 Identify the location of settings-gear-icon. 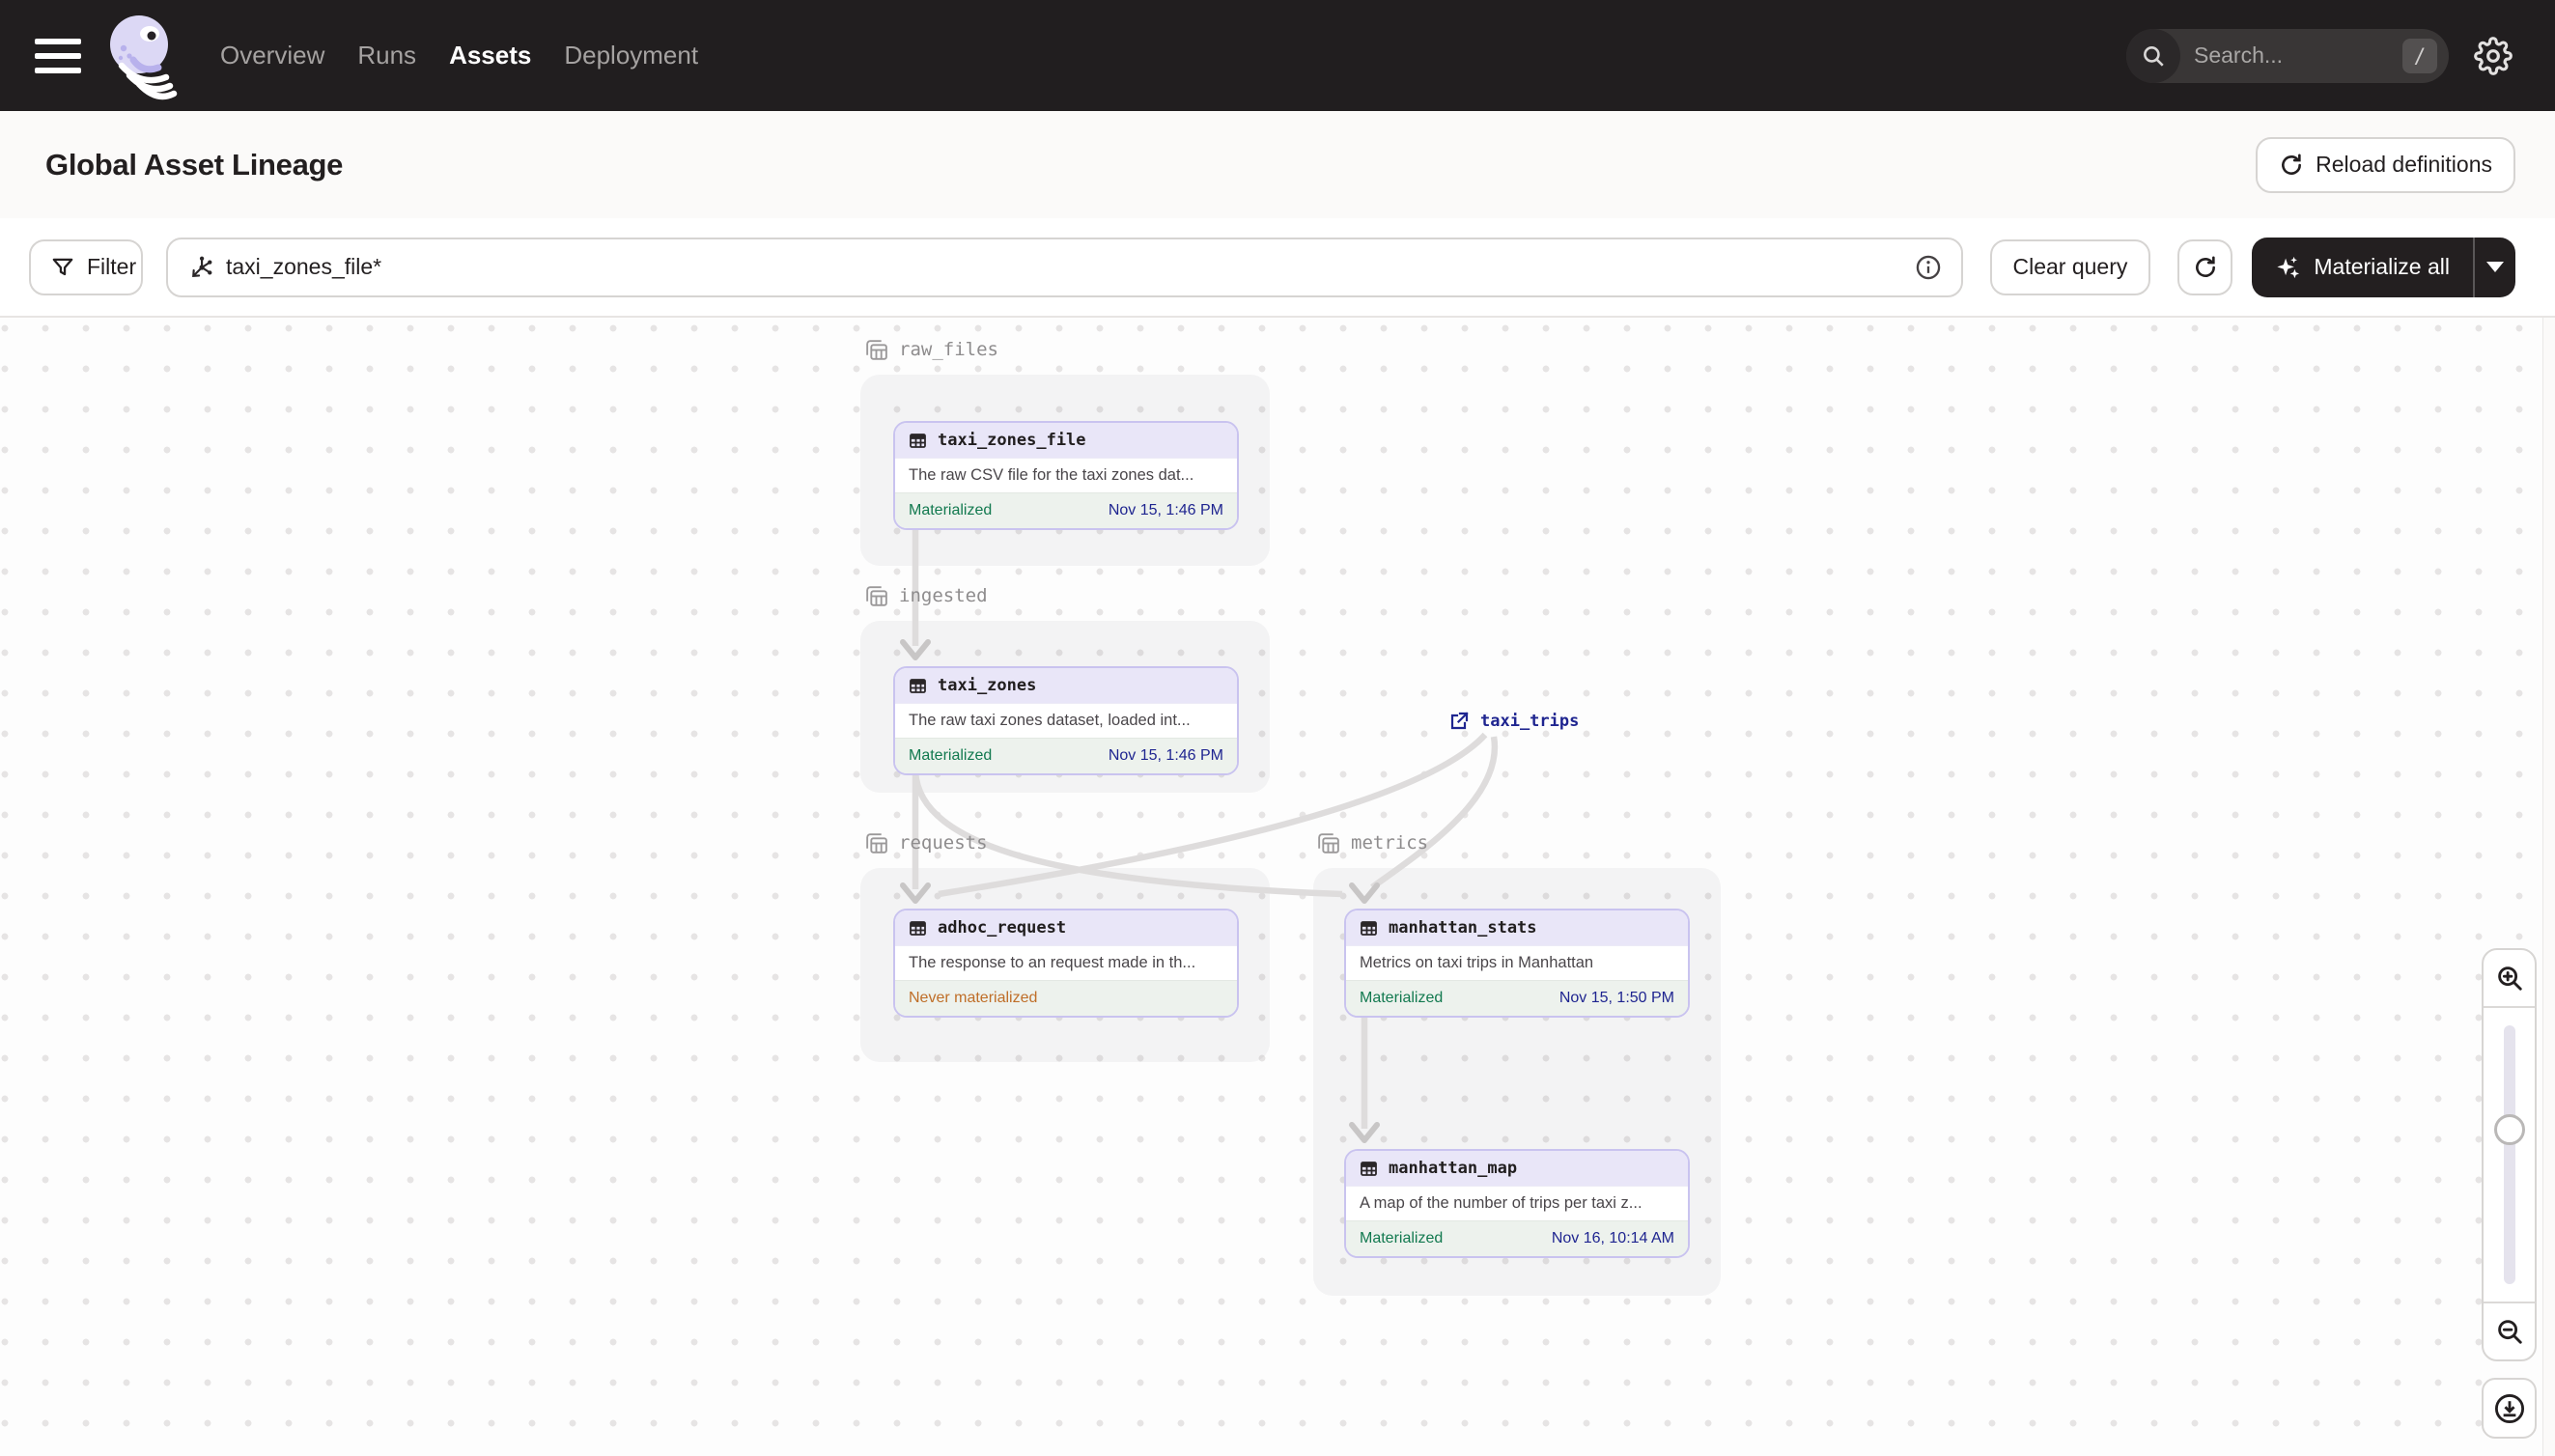
(2493, 56).